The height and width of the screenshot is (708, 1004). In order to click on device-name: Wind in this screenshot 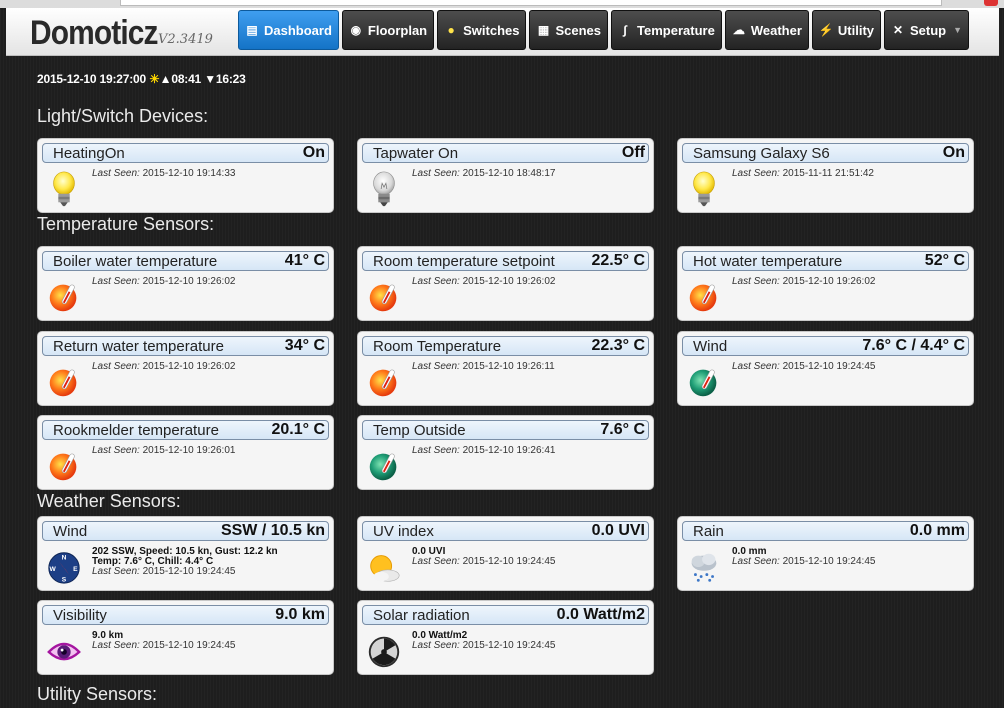, I will do `click(710, 346)`.